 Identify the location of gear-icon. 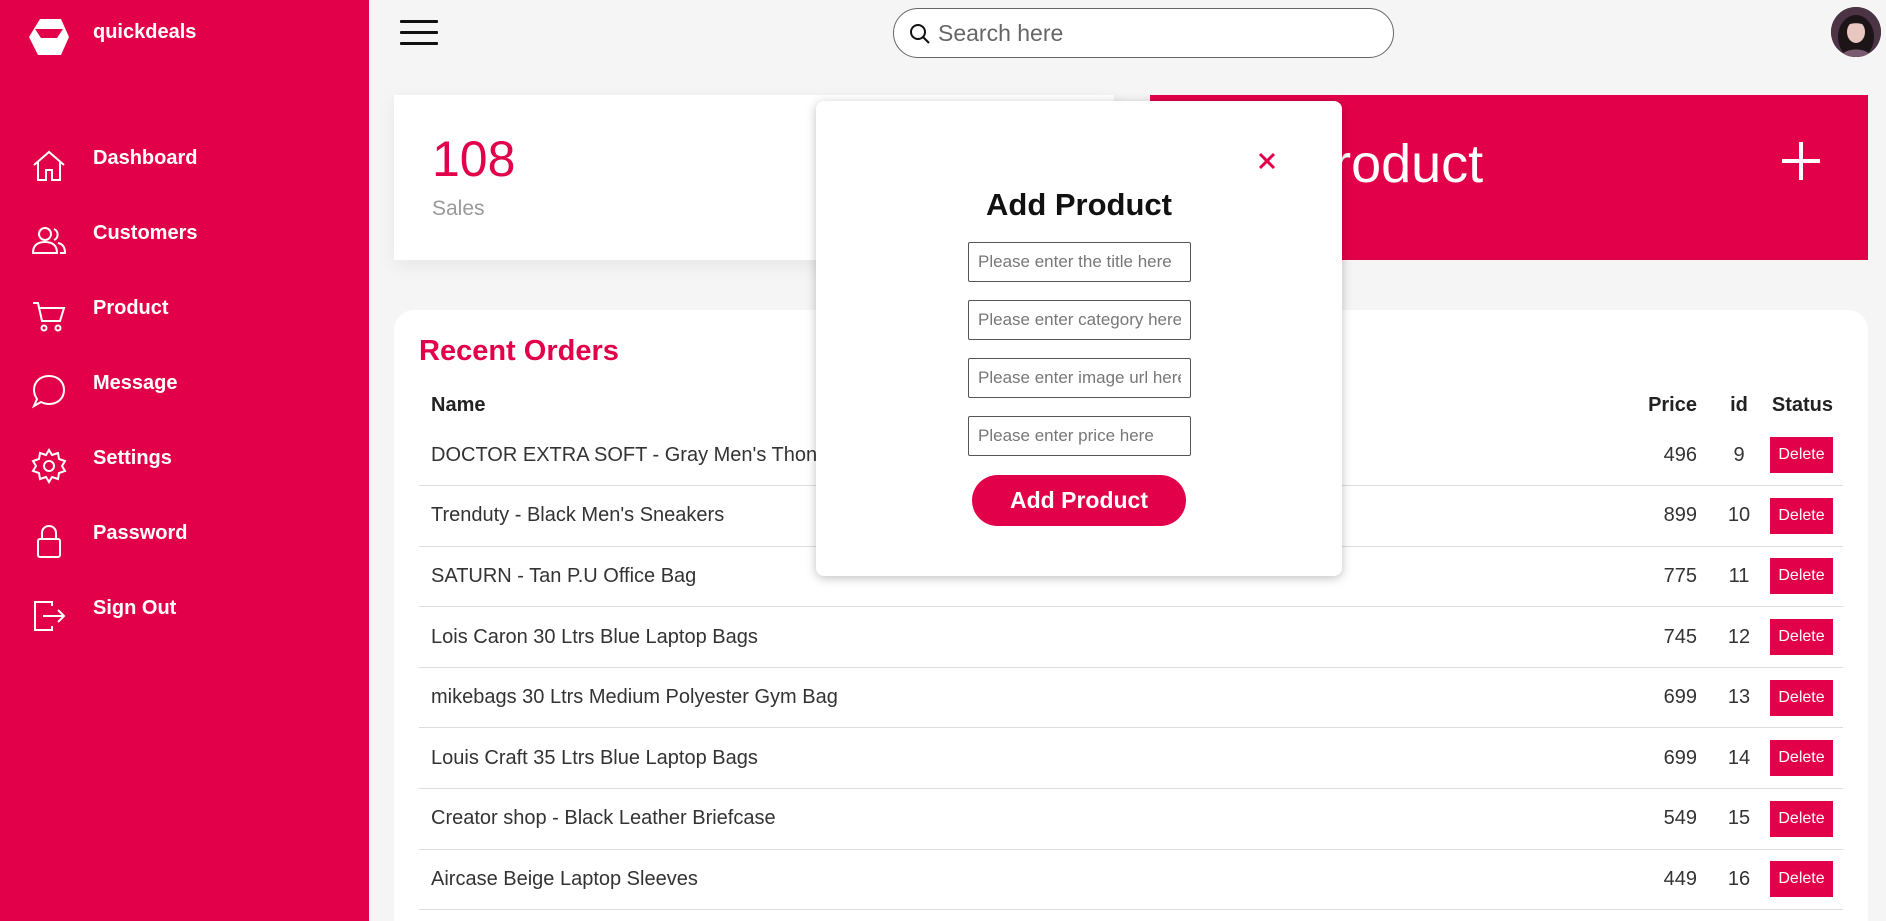
(49, 466).